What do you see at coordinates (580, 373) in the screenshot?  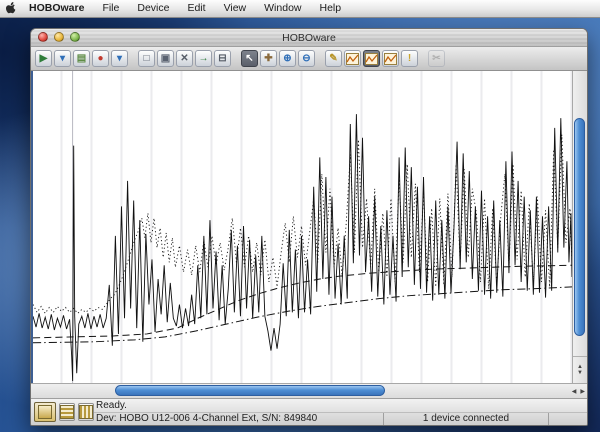 I see `scroll-down-icon: ▼` at bounding box center [580, 373].